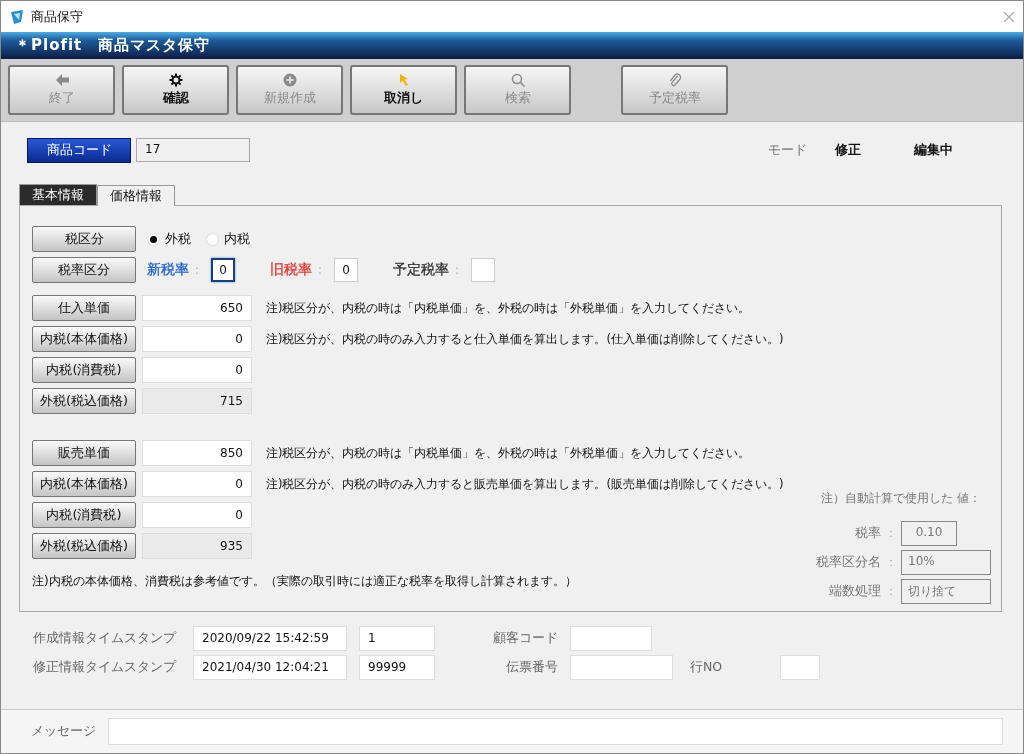 The image size is (1024, 754). I want to click on tax-rate-label: 予定税率, so click(421, 270).